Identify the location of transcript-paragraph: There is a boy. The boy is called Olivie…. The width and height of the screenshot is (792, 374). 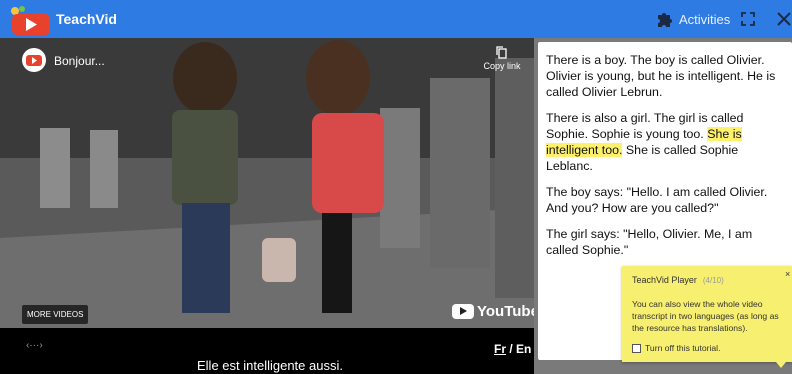
(664, 76).